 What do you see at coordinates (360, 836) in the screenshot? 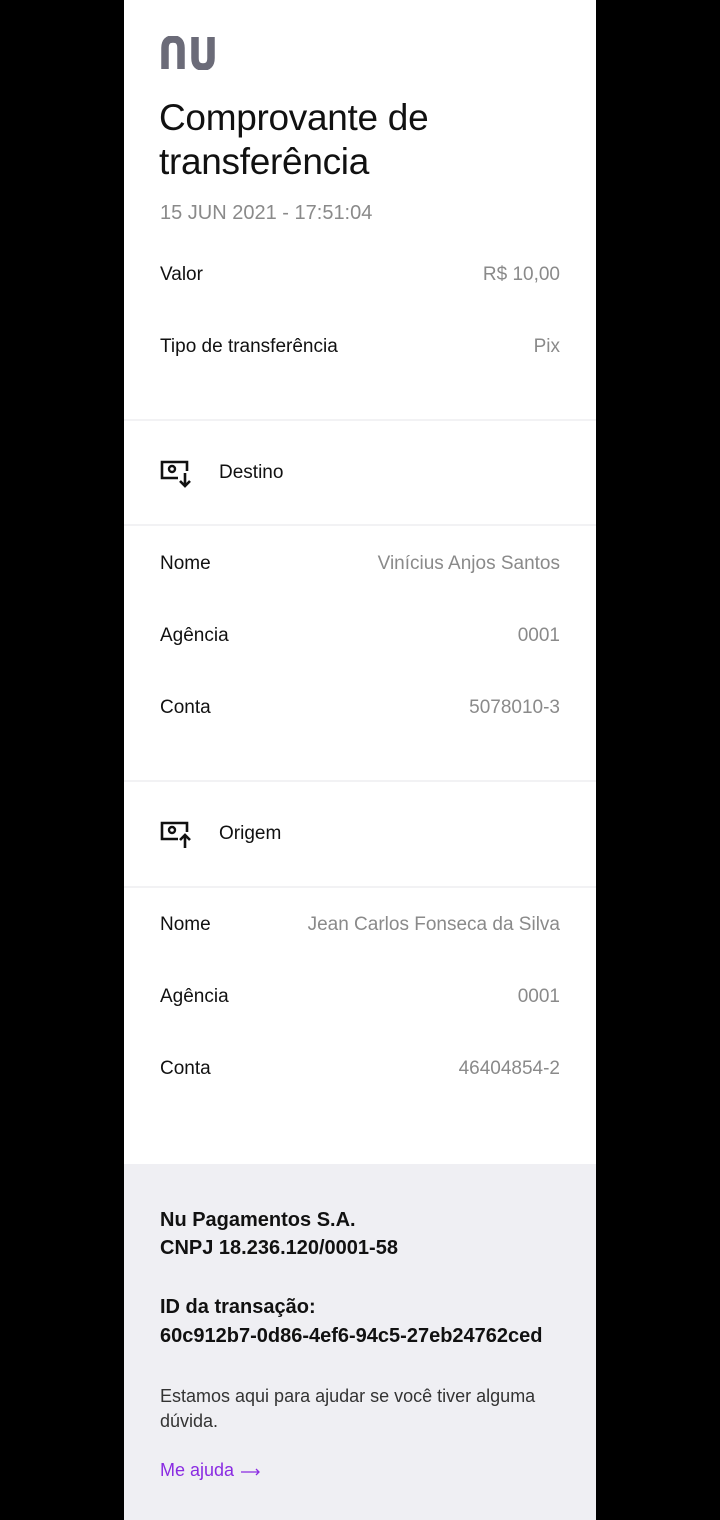
I see `origin-section-header: Origem` at bounding box center [360, 836].